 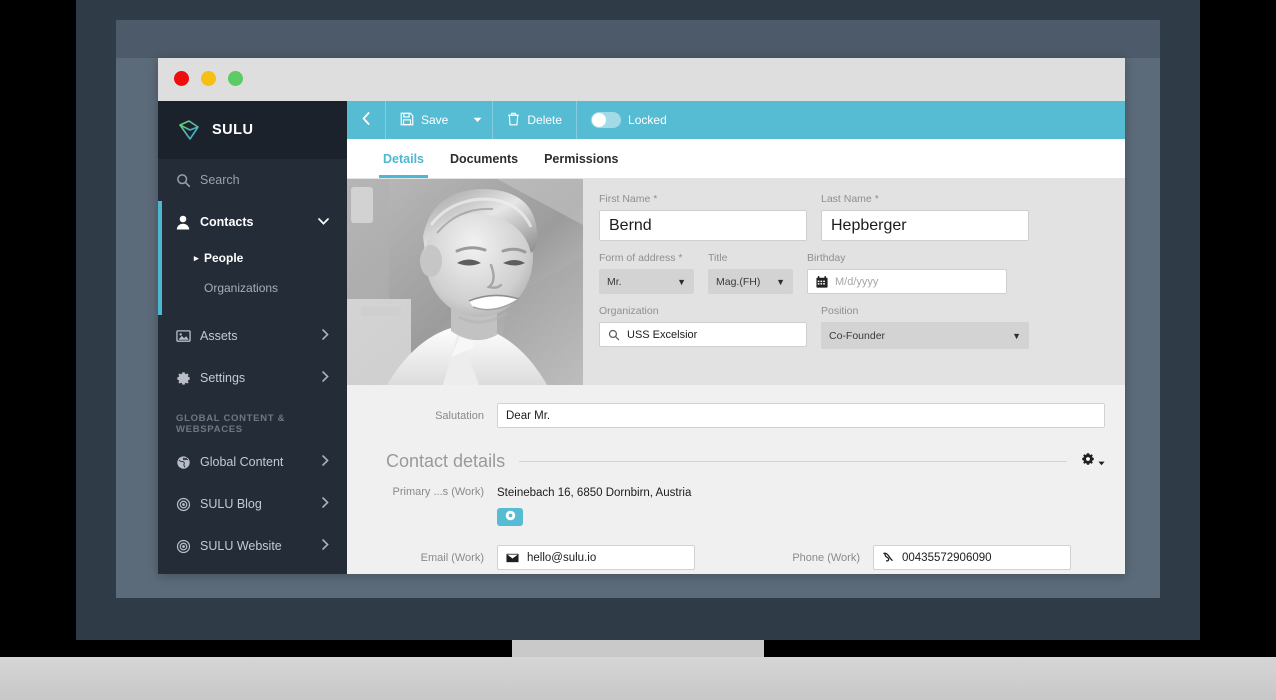 I want to click on salutation-row: Salutation Dear Mr., so click(x=726, y=415).